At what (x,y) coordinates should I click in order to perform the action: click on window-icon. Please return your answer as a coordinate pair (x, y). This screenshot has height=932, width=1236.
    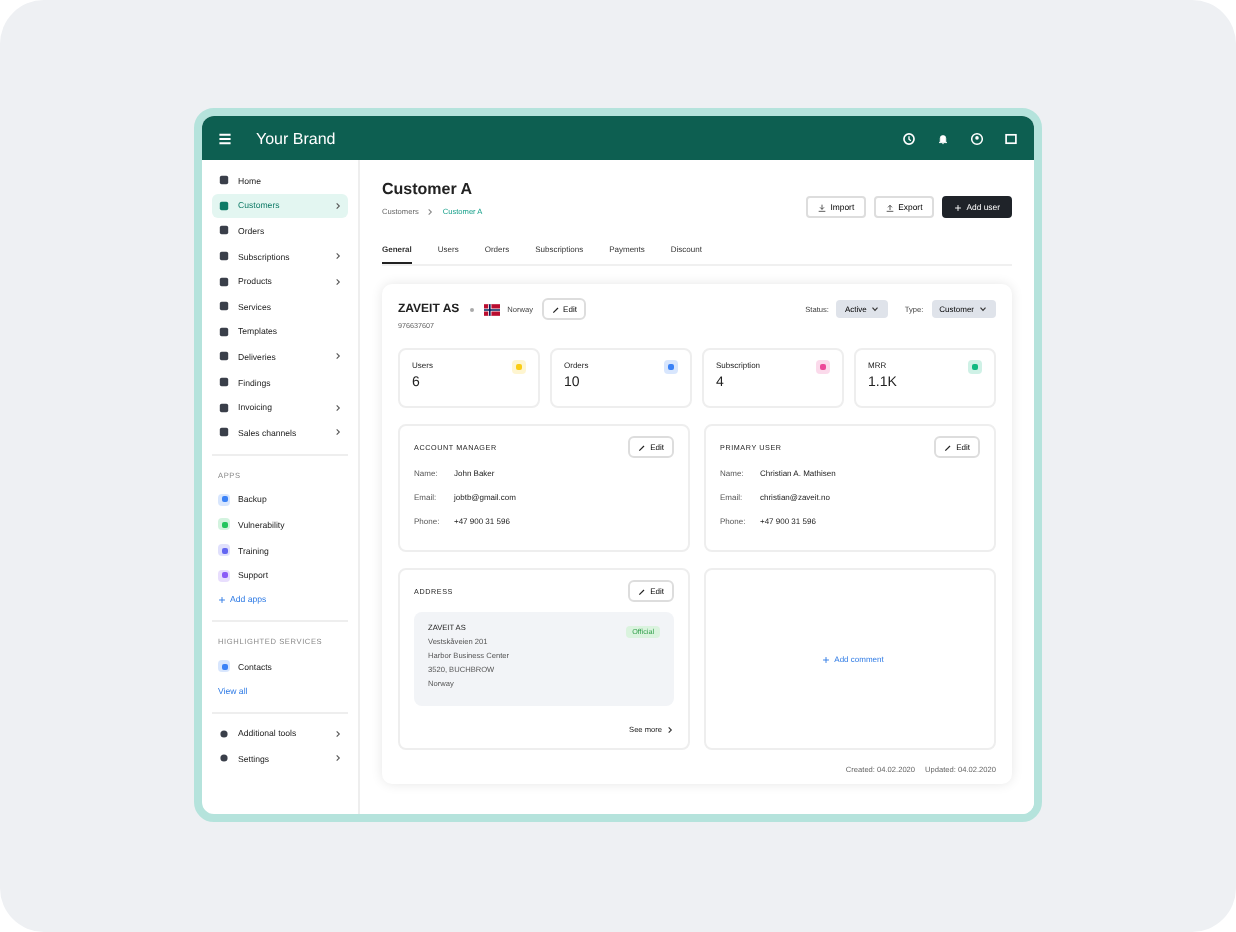
    Looking at the image, I should click on (1011, 138).